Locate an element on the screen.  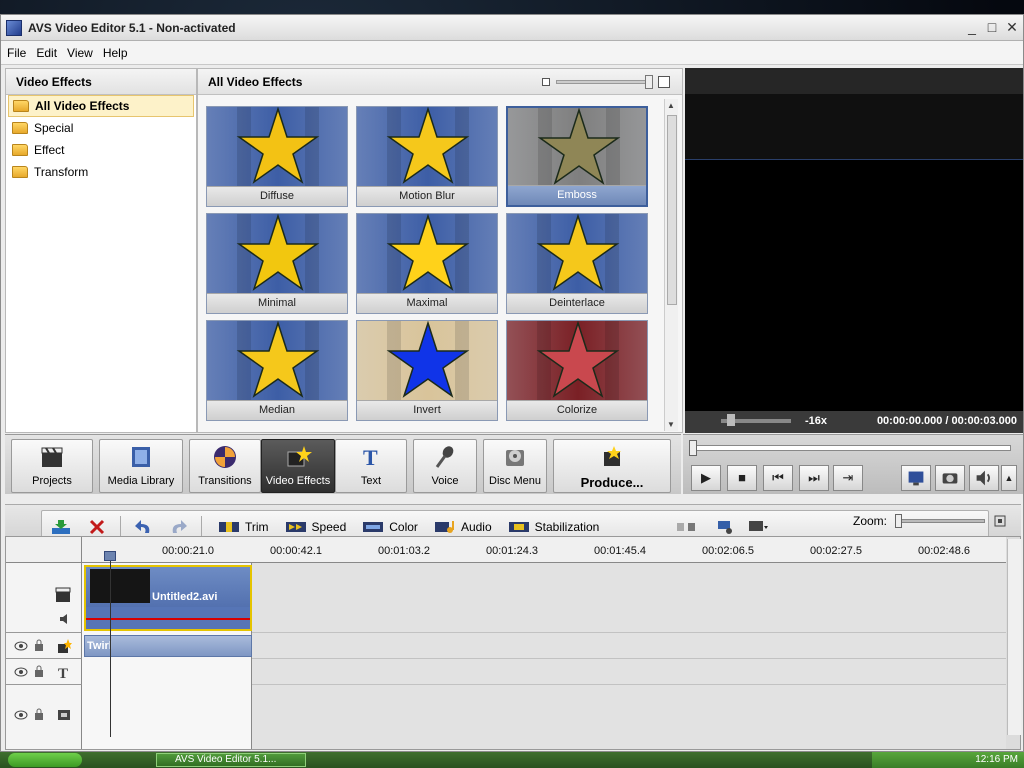
seek-bar is located at coordinates (850, 448).